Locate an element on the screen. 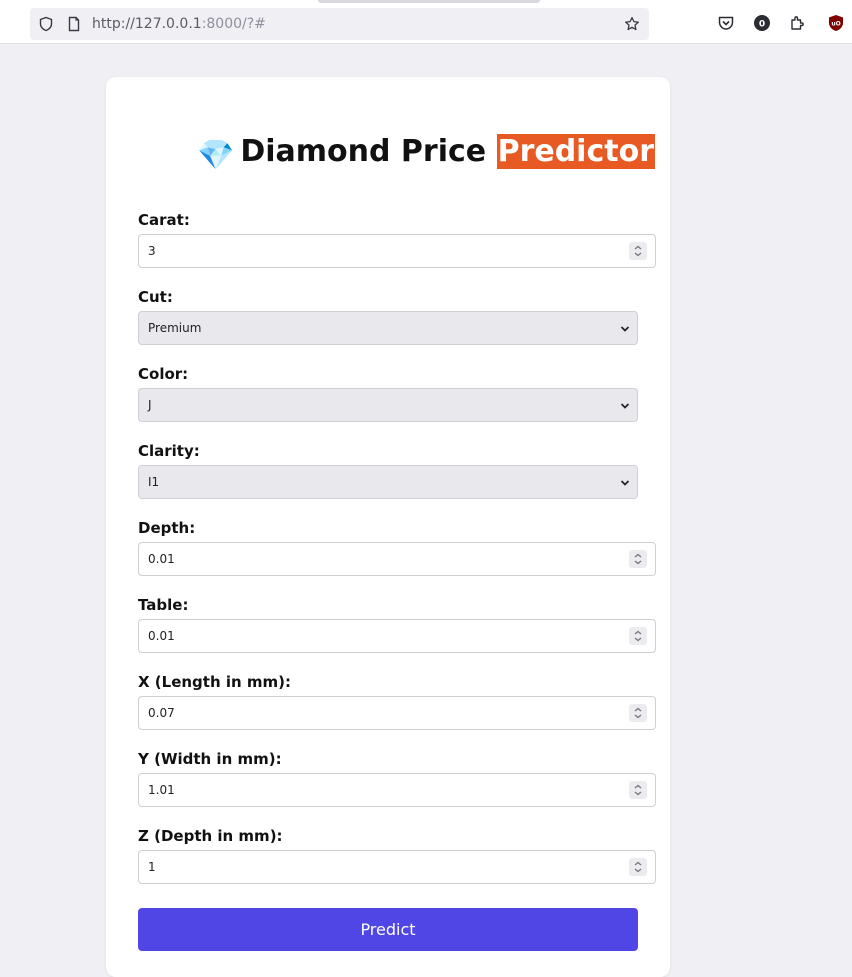 This screenshot has height=977, width=852. table-input: 0.01 is located at coordinates (397, 636).